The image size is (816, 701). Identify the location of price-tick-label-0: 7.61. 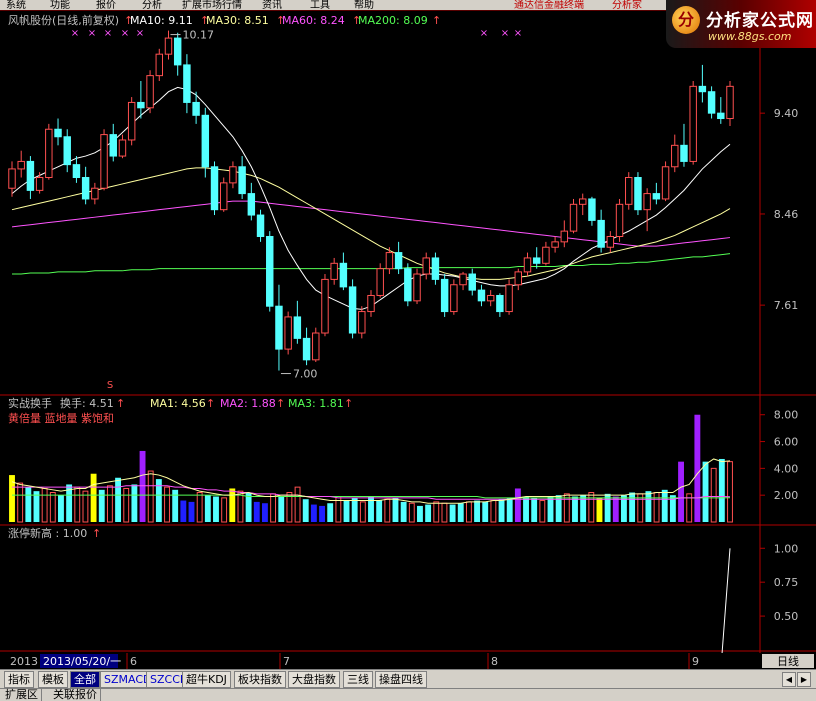
(786, 305).